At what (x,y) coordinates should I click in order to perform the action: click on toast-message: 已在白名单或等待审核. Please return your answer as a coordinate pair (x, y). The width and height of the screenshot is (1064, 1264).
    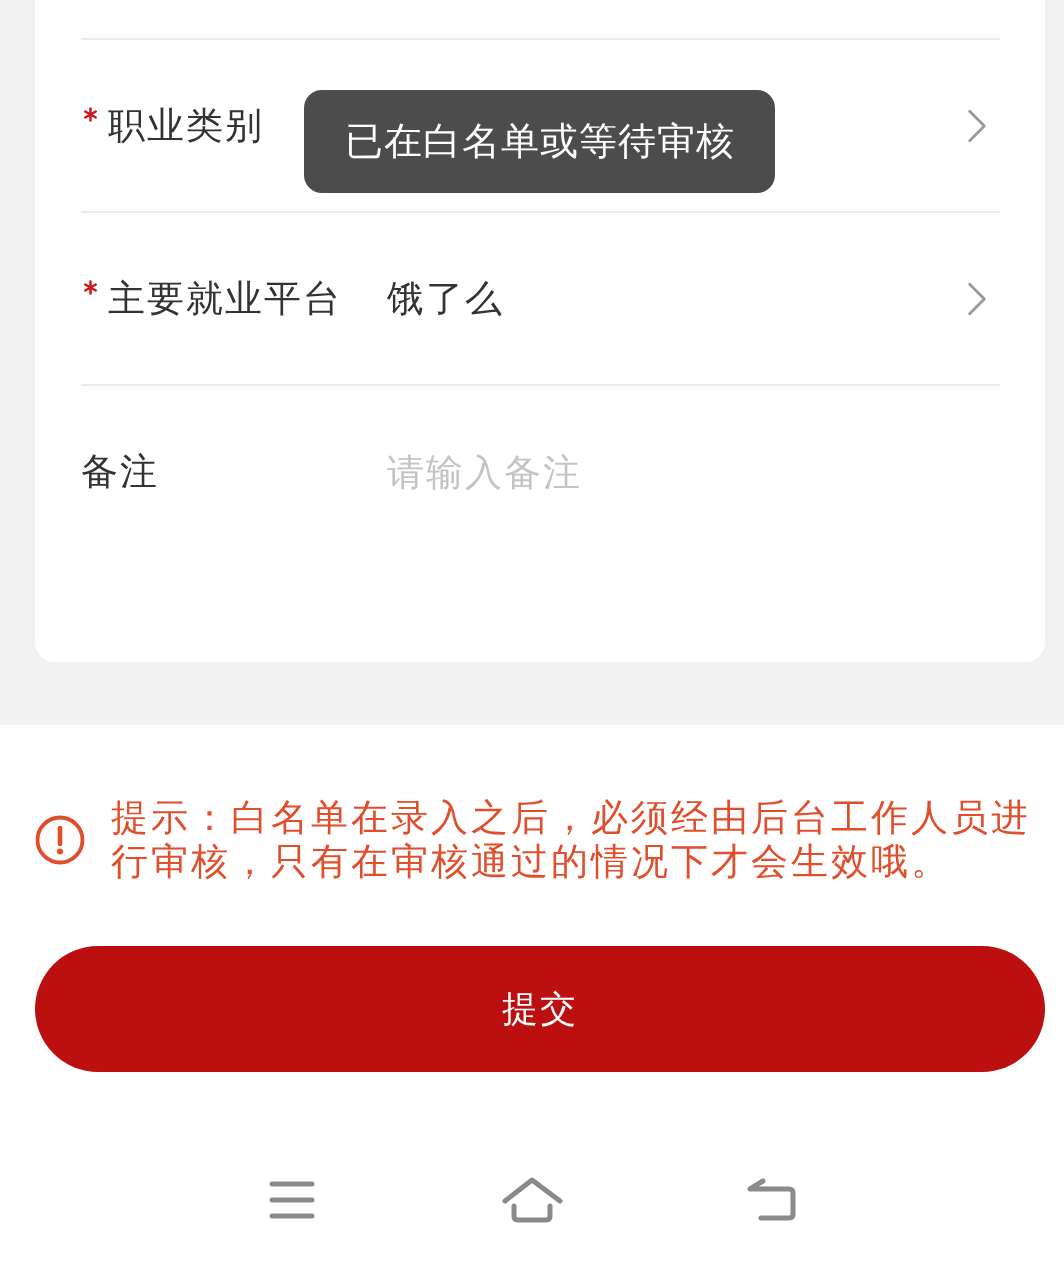
    Looking at the image, I should click on (539, 141).